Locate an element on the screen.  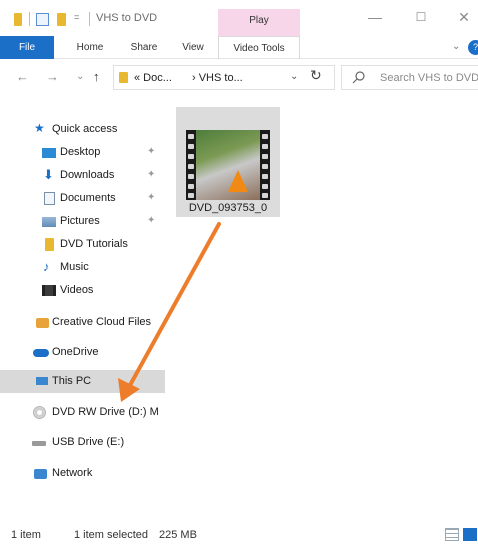
properties-icon is located at coordinates (42, 19).